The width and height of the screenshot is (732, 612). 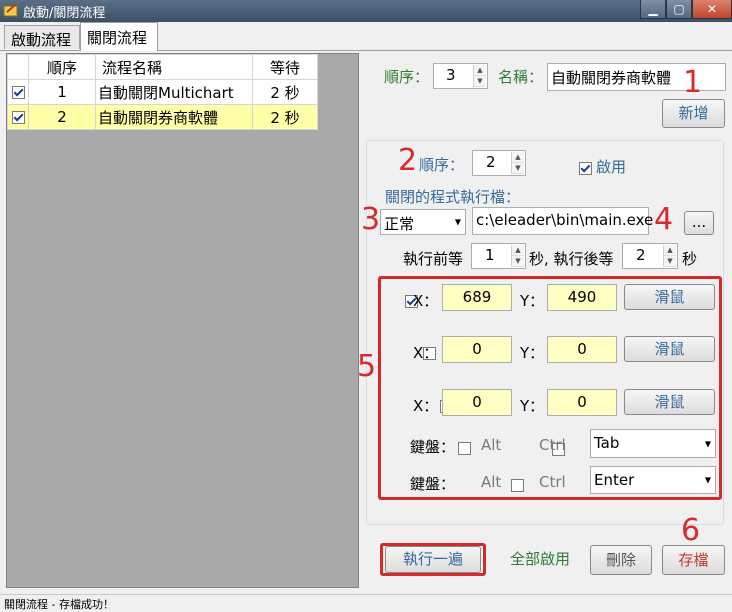 What do you see at coordinates (59, 604) in the screenshot?
I see `status-text: 關閉流程 - 存檔成功！` at bounding box center [59, 604].